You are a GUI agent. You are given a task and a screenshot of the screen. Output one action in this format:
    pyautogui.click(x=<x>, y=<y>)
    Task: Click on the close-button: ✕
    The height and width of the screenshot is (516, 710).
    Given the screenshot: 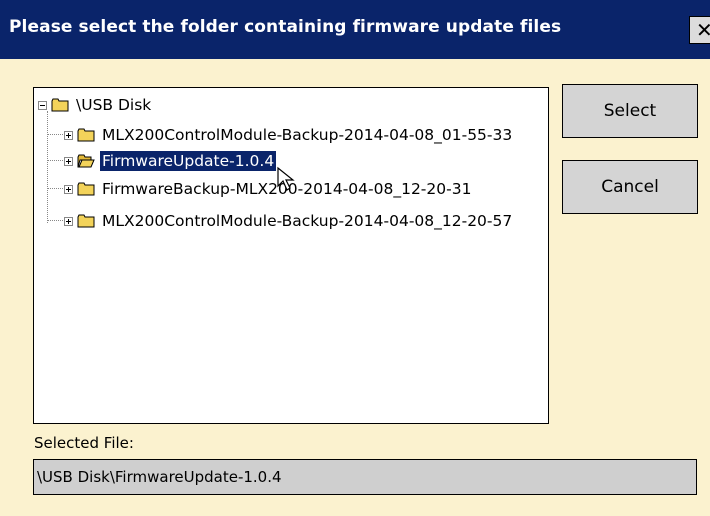 What is the action you would take?
    pyautogui.click(x=699, y=30)
    